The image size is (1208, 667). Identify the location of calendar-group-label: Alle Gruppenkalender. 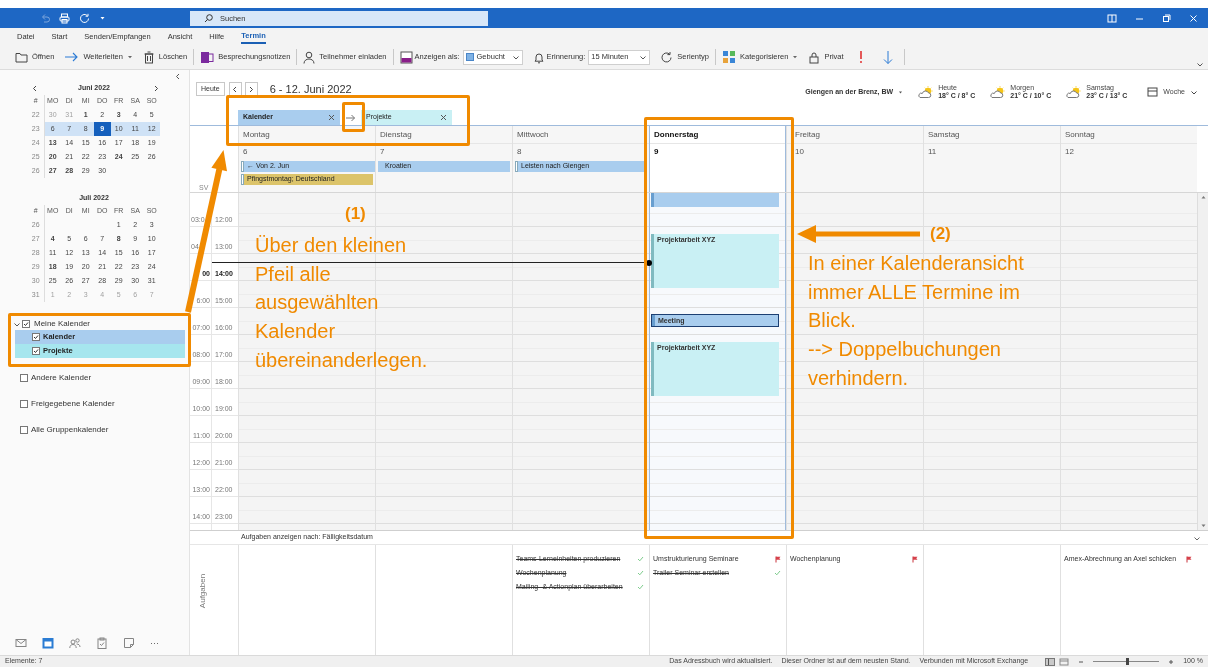
(70, 430).